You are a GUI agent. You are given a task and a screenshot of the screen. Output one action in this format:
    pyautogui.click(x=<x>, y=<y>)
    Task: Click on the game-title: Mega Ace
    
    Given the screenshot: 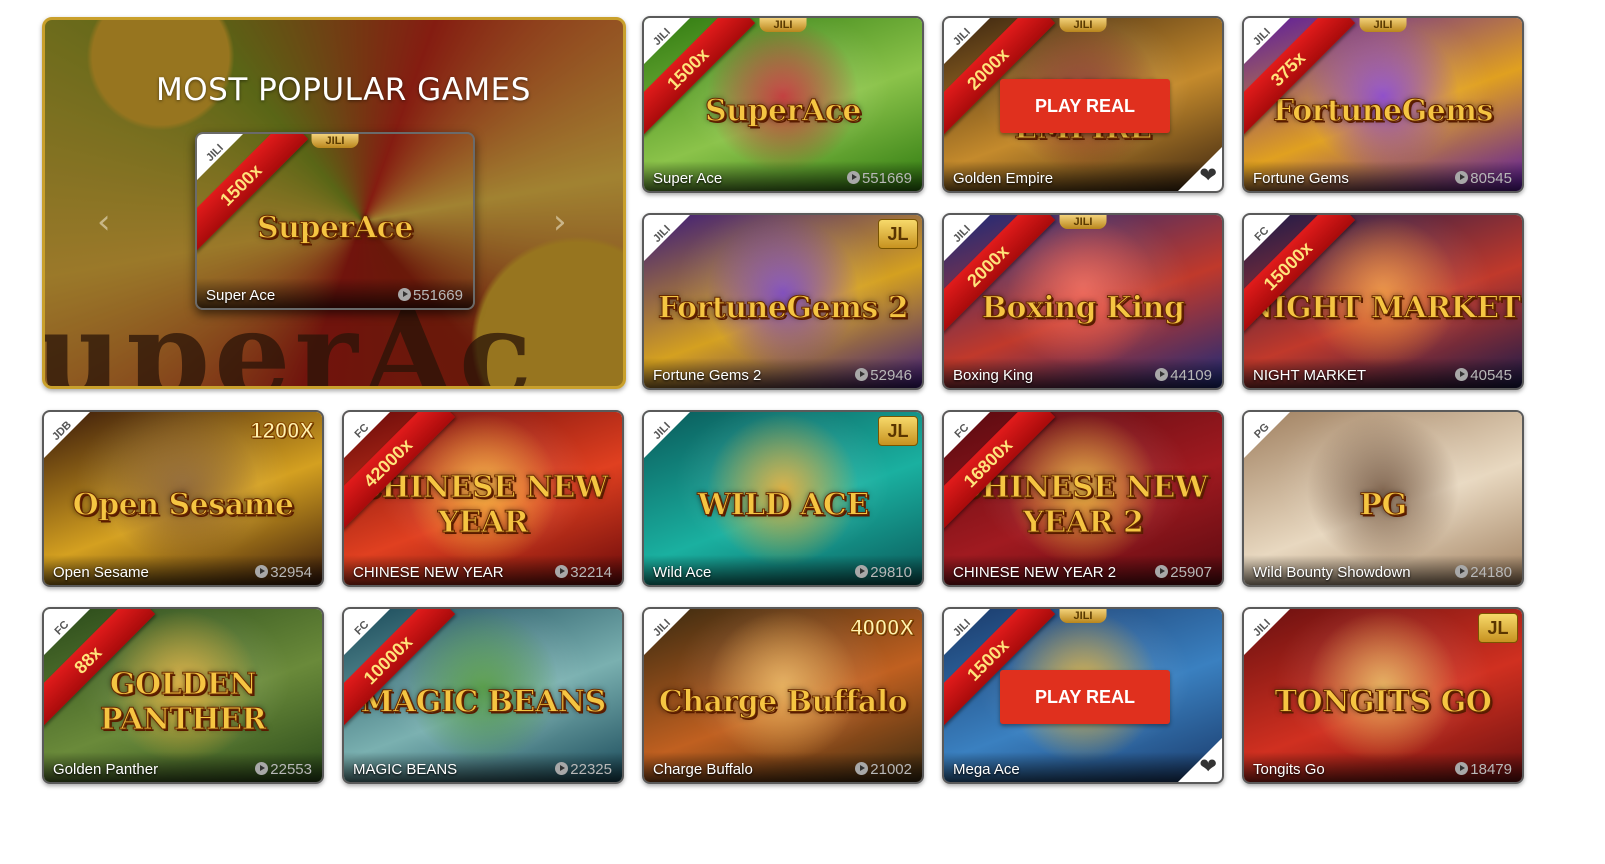 What is the action you would take?
    pyautogui.click(x=986, y=769)
    